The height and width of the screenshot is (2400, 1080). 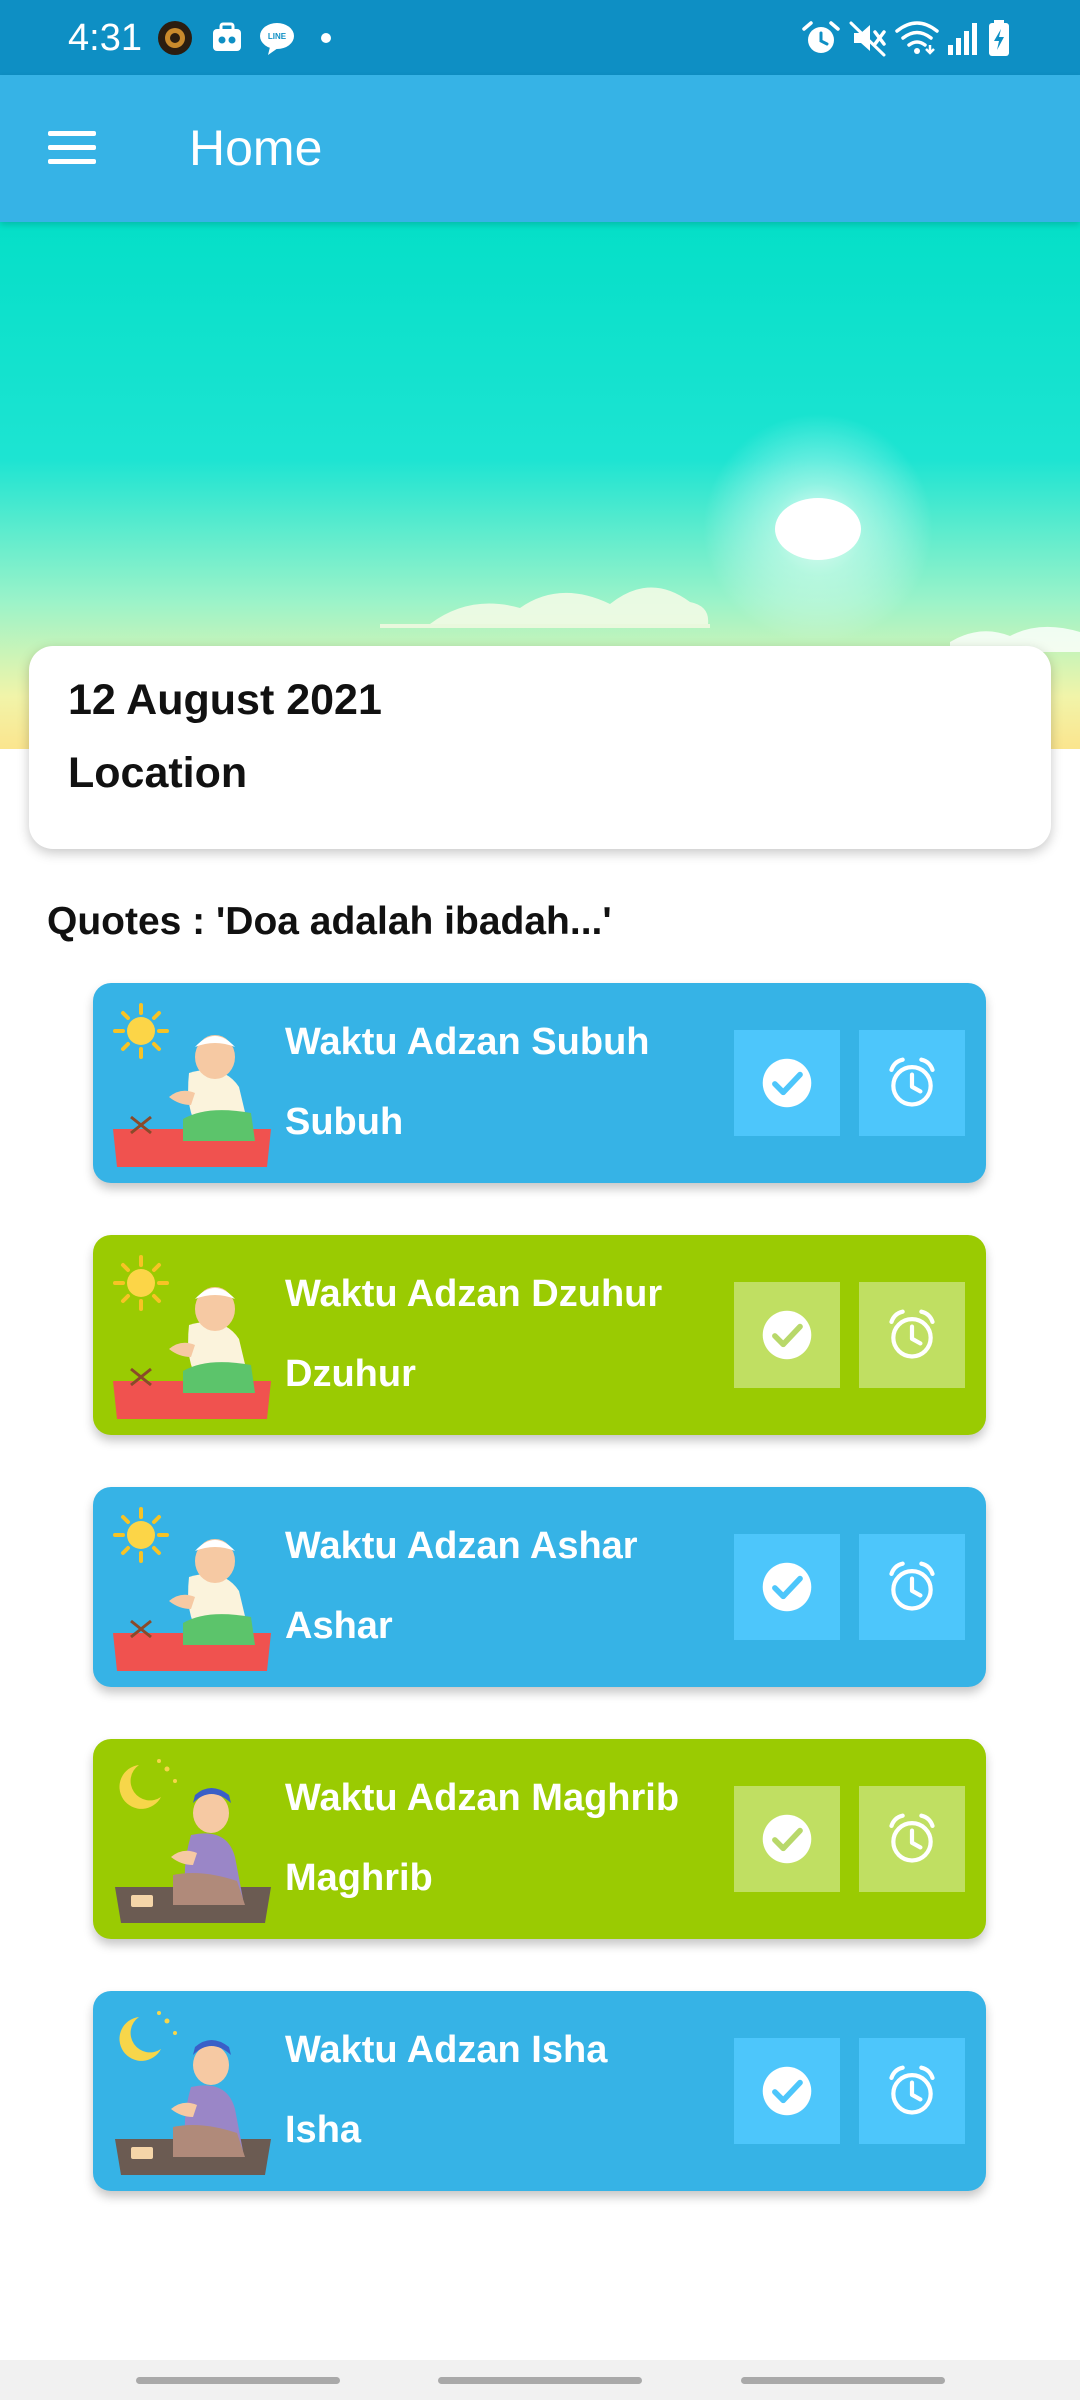 What do you see at coordinates (446, 2050) in the screenshot?
I see `prayer-title: Waktu Adzan Isha` at bounding box center [446, 2050].